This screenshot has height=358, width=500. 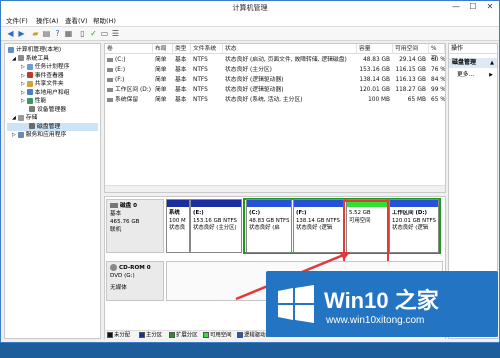 What do you see at coordinates (381, 300) in the screenshot?
I see `watermark-brand: Win10 之家` at bounding box center [381, 300].